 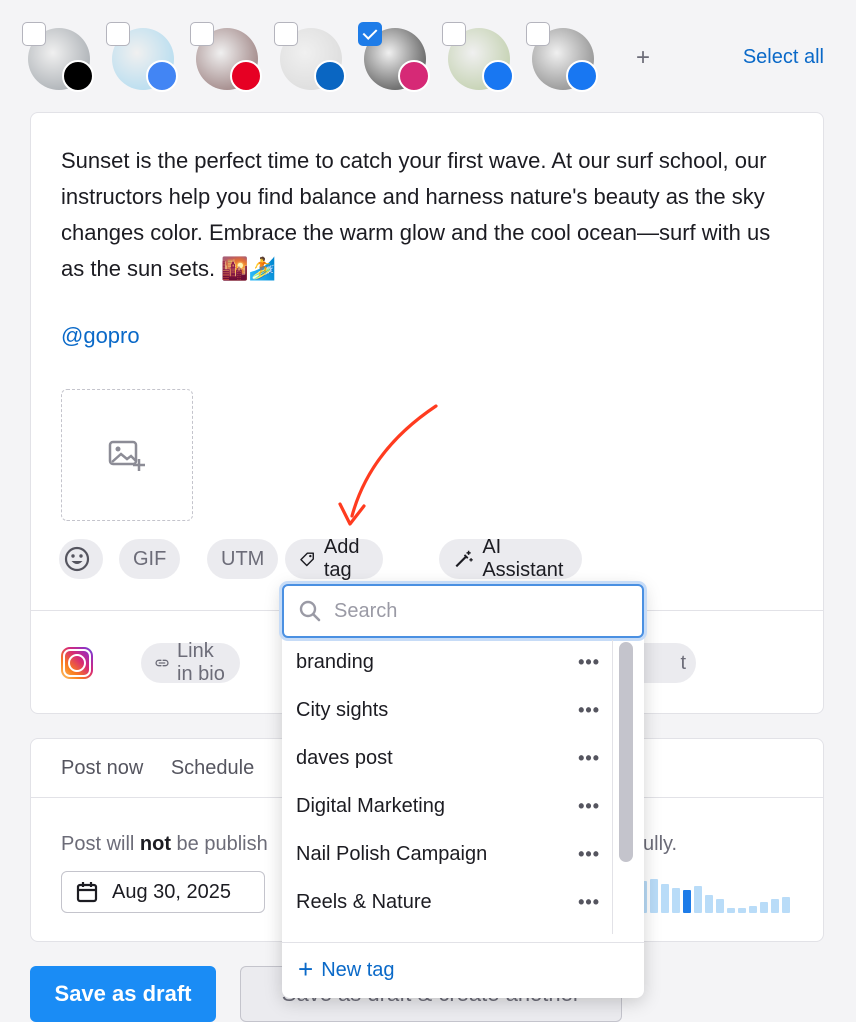 I want to click on tag-label: Nail Polish Campaign, so click(x=392, y=853).